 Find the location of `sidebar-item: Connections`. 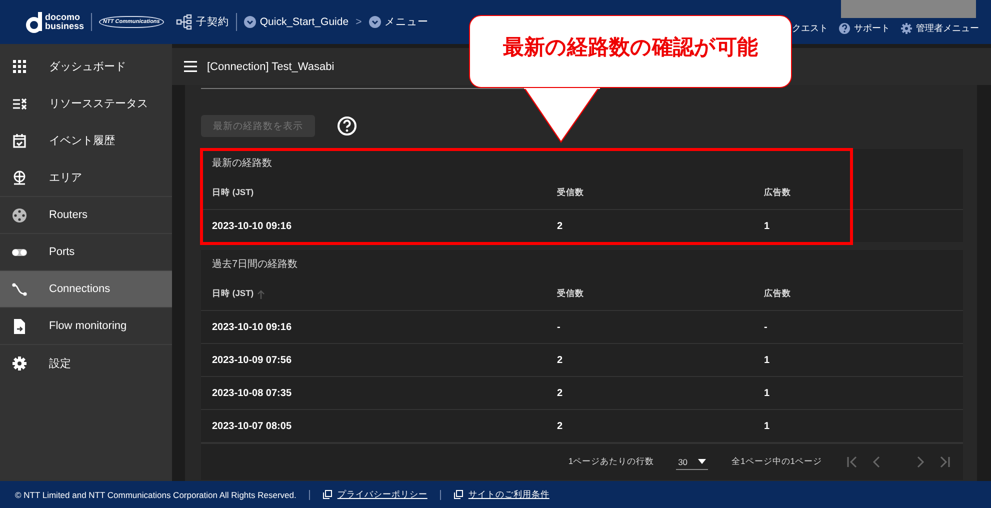

sidebar-item: Connections is located at coordinates (86, 288).